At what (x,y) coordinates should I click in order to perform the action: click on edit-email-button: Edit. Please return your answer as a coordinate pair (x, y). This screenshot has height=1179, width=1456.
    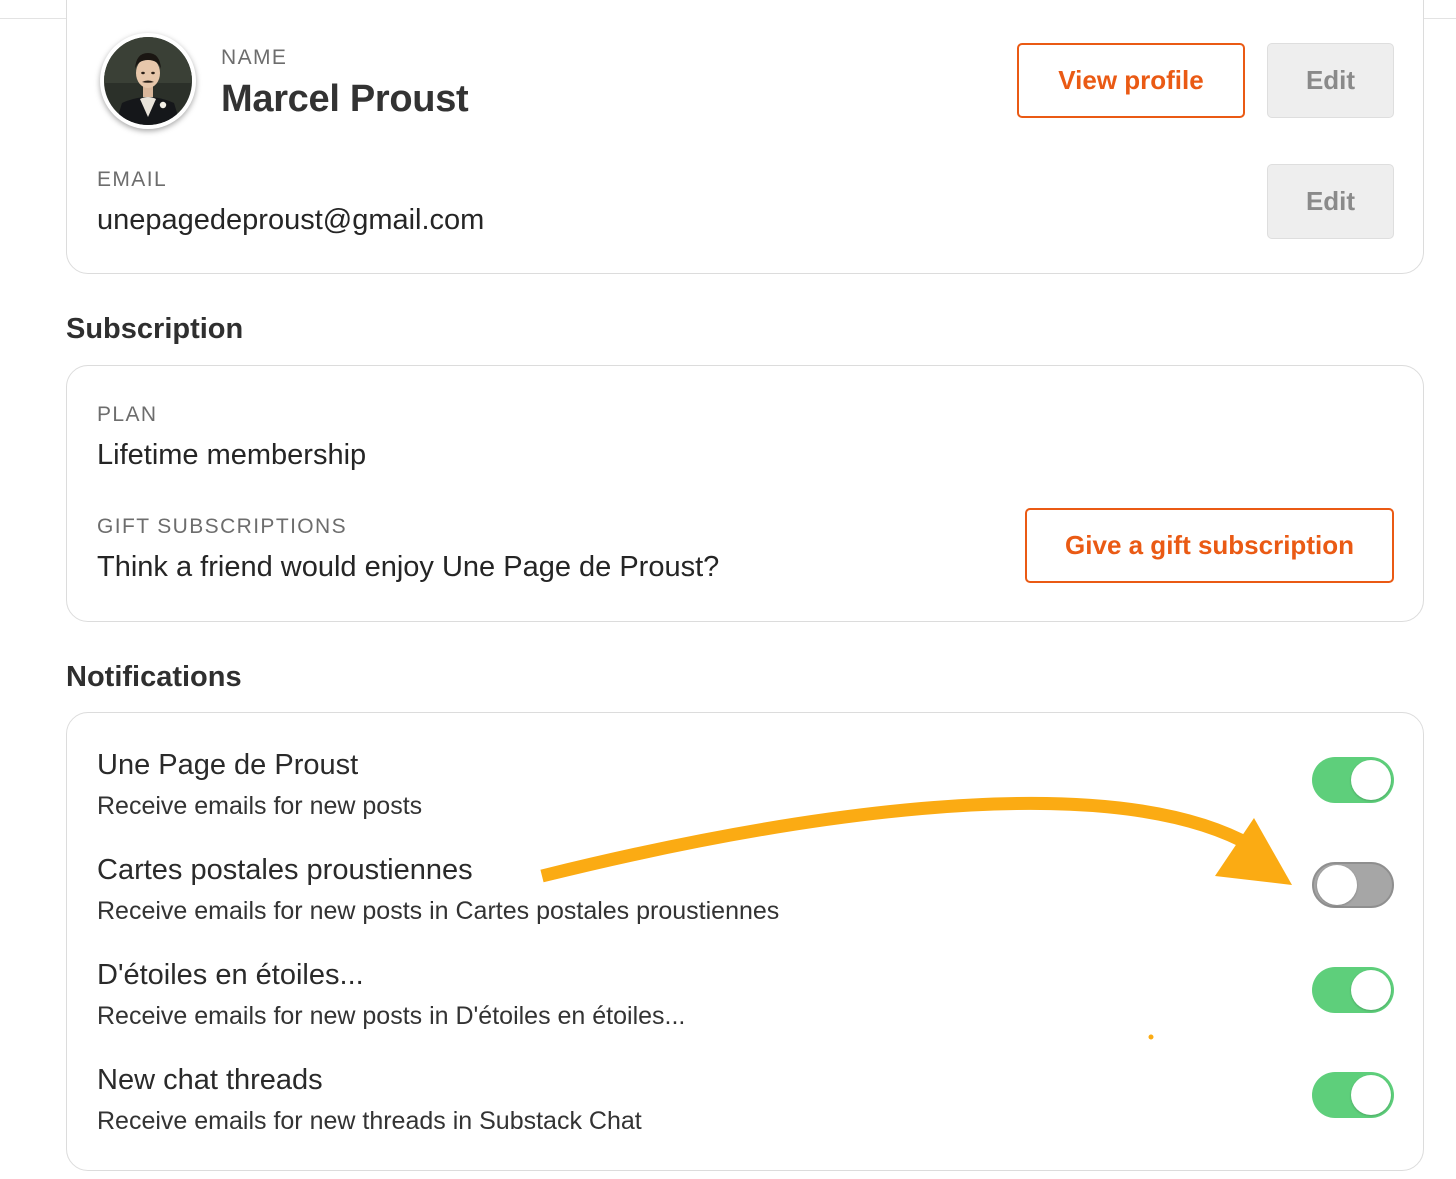
    Looking at the image, I should click on (1330, 201).